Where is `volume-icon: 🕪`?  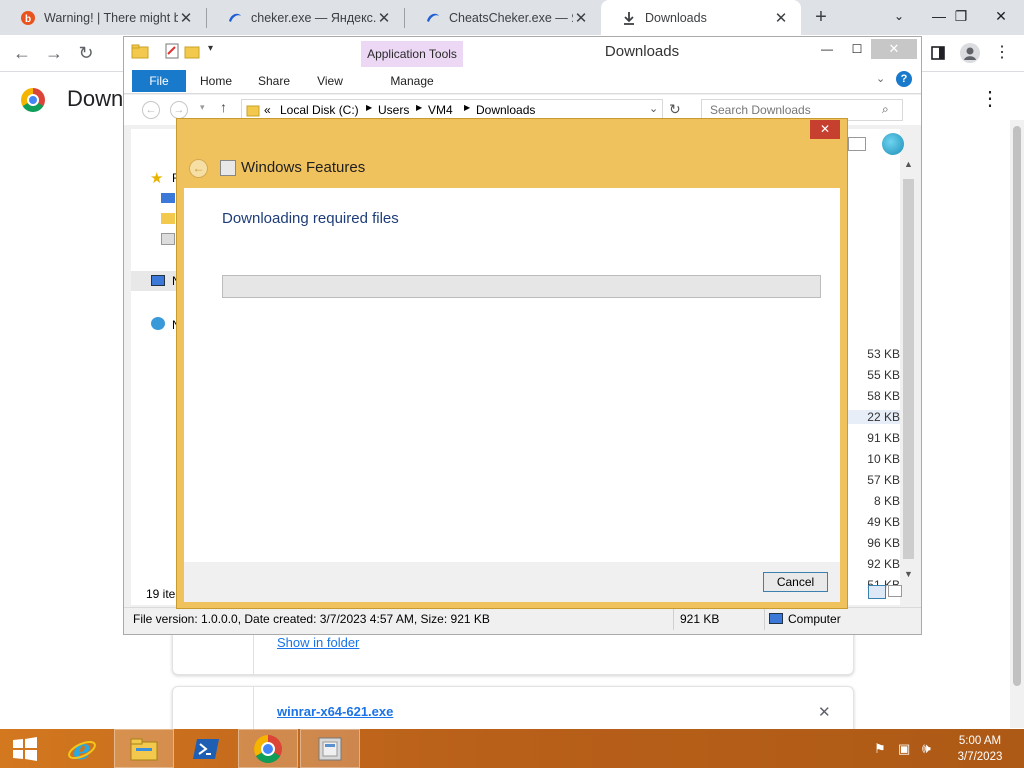
volume-icon: 🕪 is located at coordinates (926, 748).